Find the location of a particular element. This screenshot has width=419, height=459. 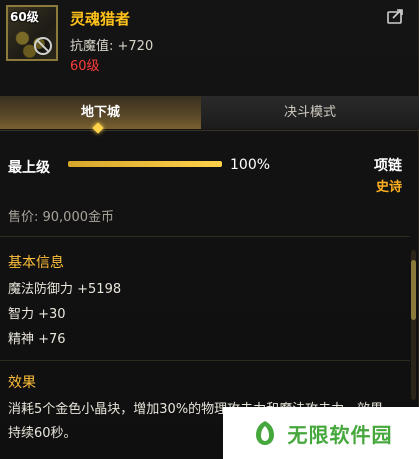

upgrade-progress-fill is located at coordinates (145, 164).